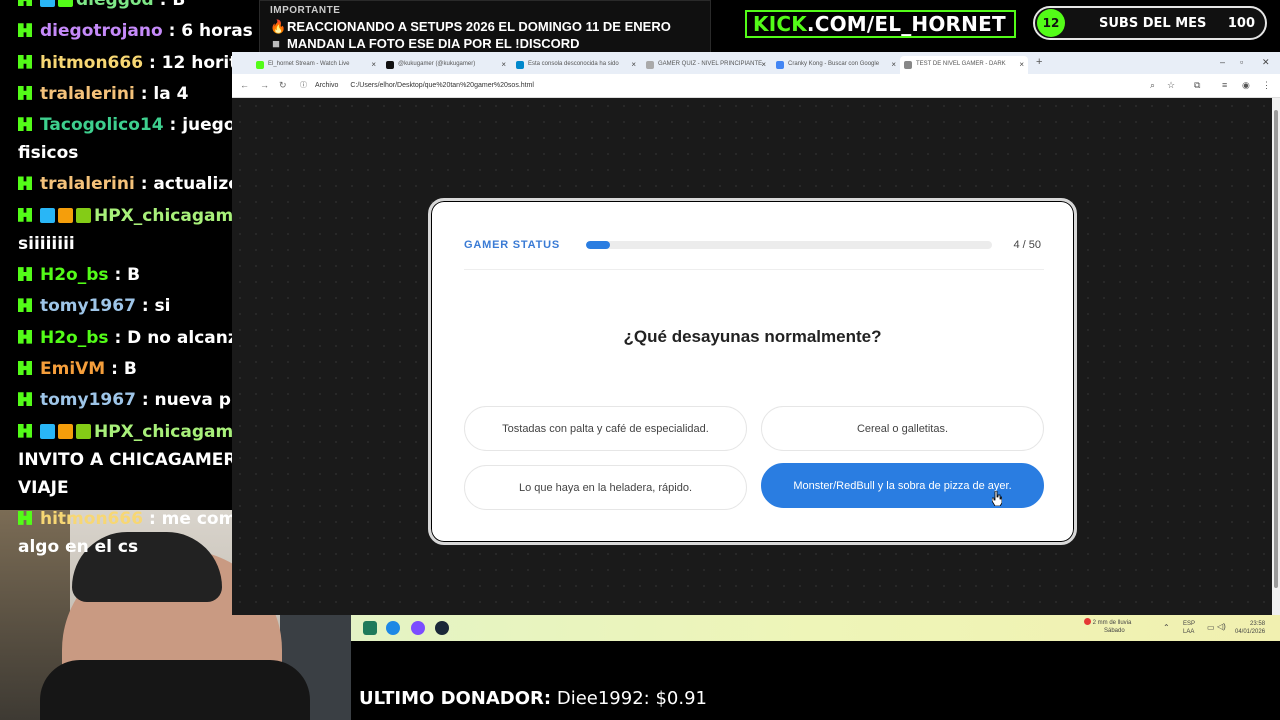 The height and width of the screenshot is (720, 1280). Describe the element at coordinates (1152, 85) in the screenshot. I see `zoom-icon: ⌕` at that location.